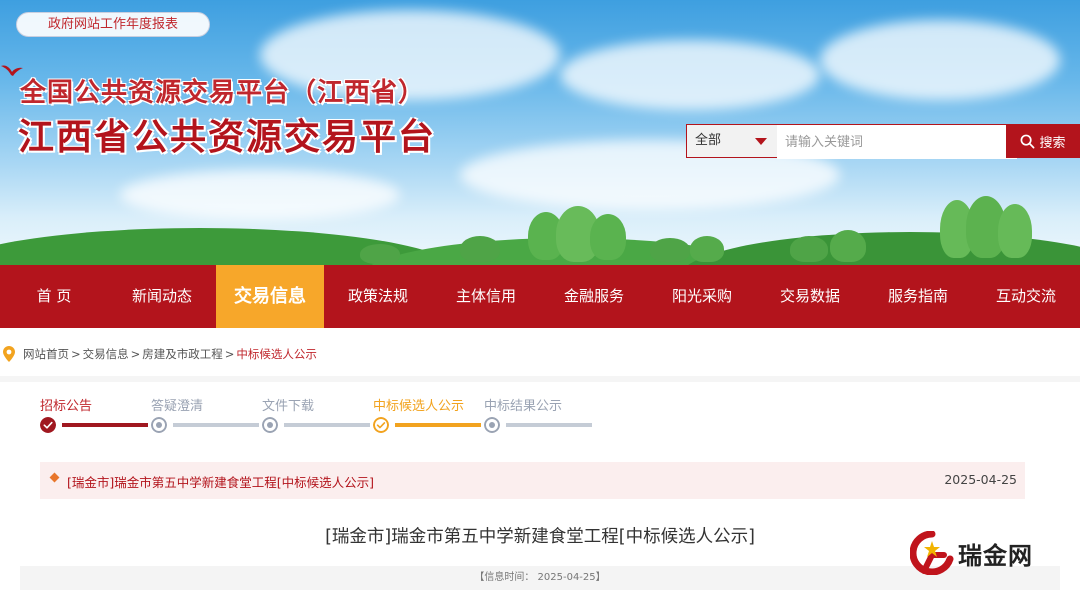 The width and height of the screenshot is (1080, 590). I want to click on nav-item-news: 新闻动态, so click(162, 296).